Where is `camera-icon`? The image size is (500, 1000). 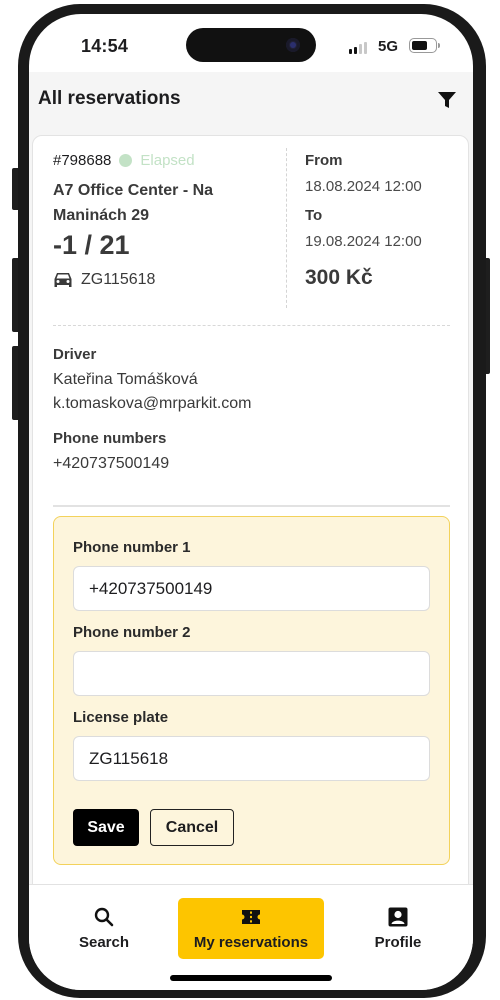
camera-icon is located at coordinates (293, 45).